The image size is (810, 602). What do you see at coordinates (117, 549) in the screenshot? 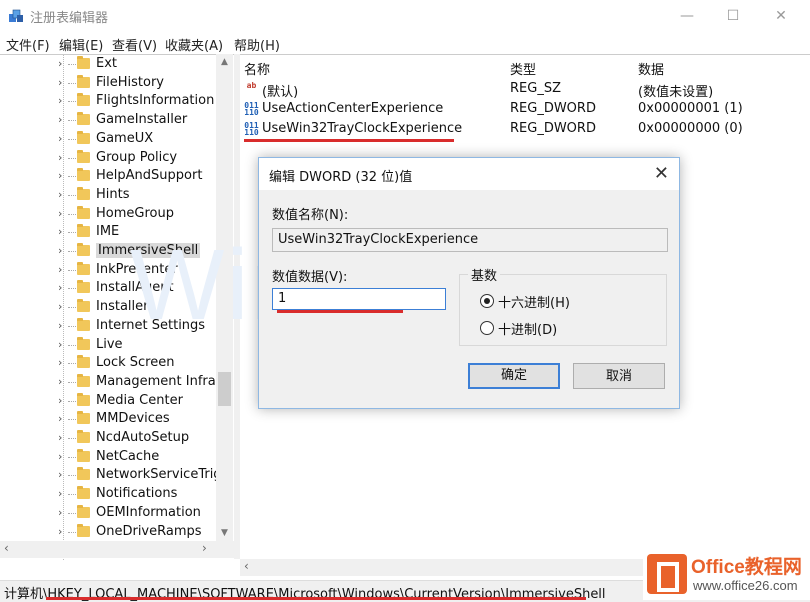
I see `tree-horizontal-scrollbar: ‹ ›` at bounding box center [117, 549].